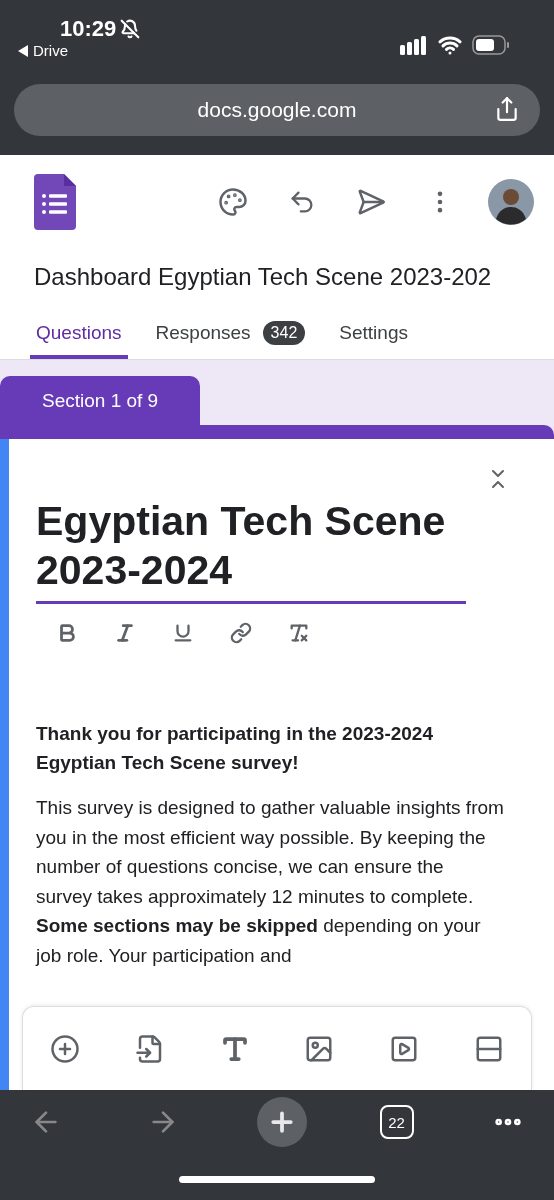  What do you see at coordinates (230, 337) in the screenshot?
I see `form-tab: Responses 342` at bounding box center [230, 337].